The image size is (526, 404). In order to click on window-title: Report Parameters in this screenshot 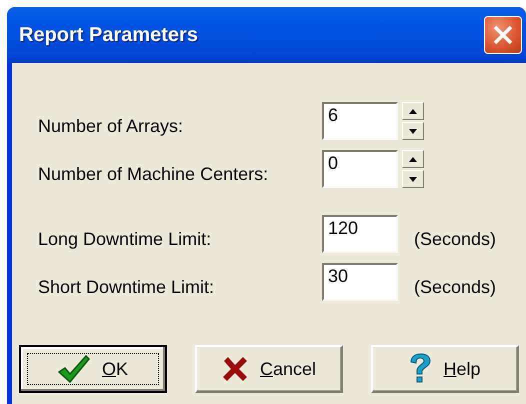, I will do `click(108, 35)`.